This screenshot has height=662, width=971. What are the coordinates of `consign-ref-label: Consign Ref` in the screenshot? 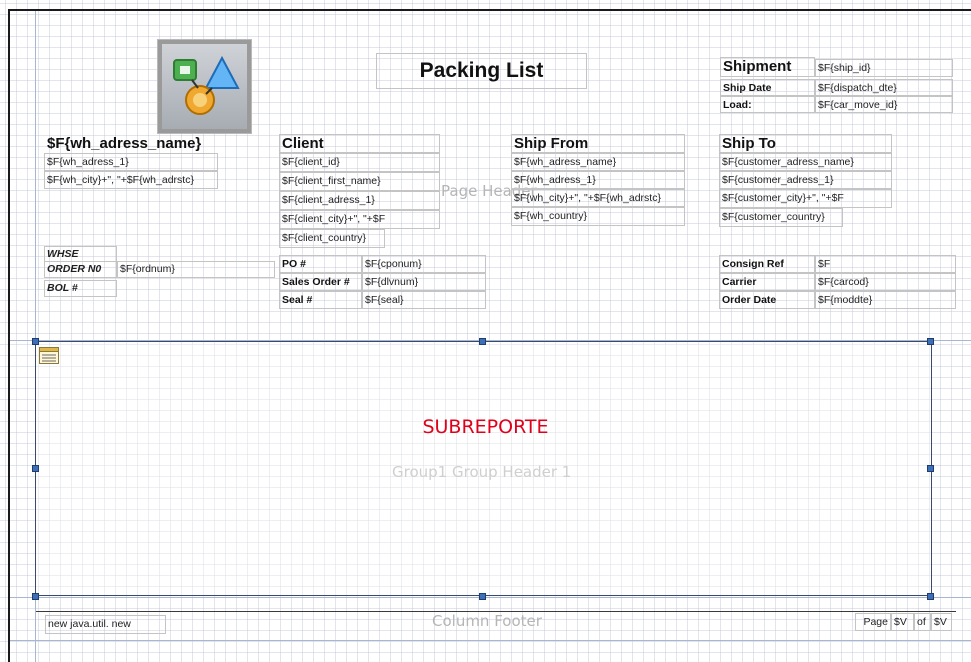 It's located at (767, 264).